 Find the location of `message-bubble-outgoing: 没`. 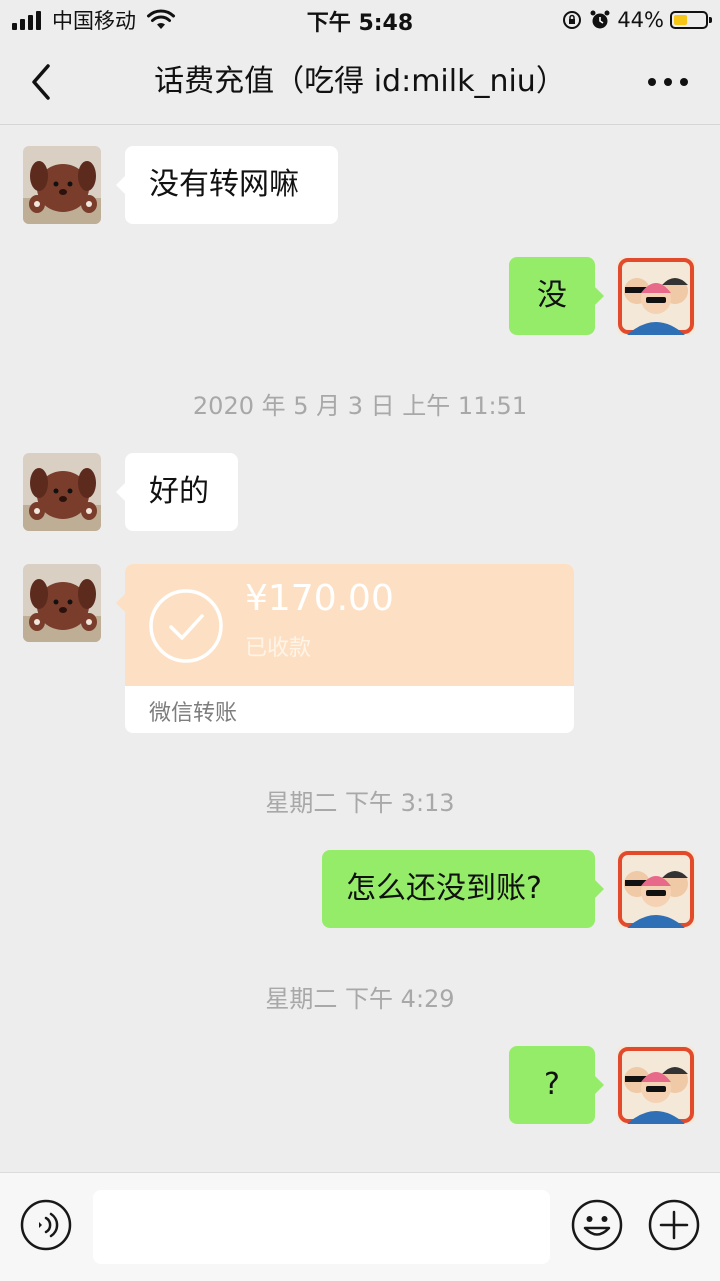

message-bubble-outgoing: 没 is located at coordinates (556, 296).